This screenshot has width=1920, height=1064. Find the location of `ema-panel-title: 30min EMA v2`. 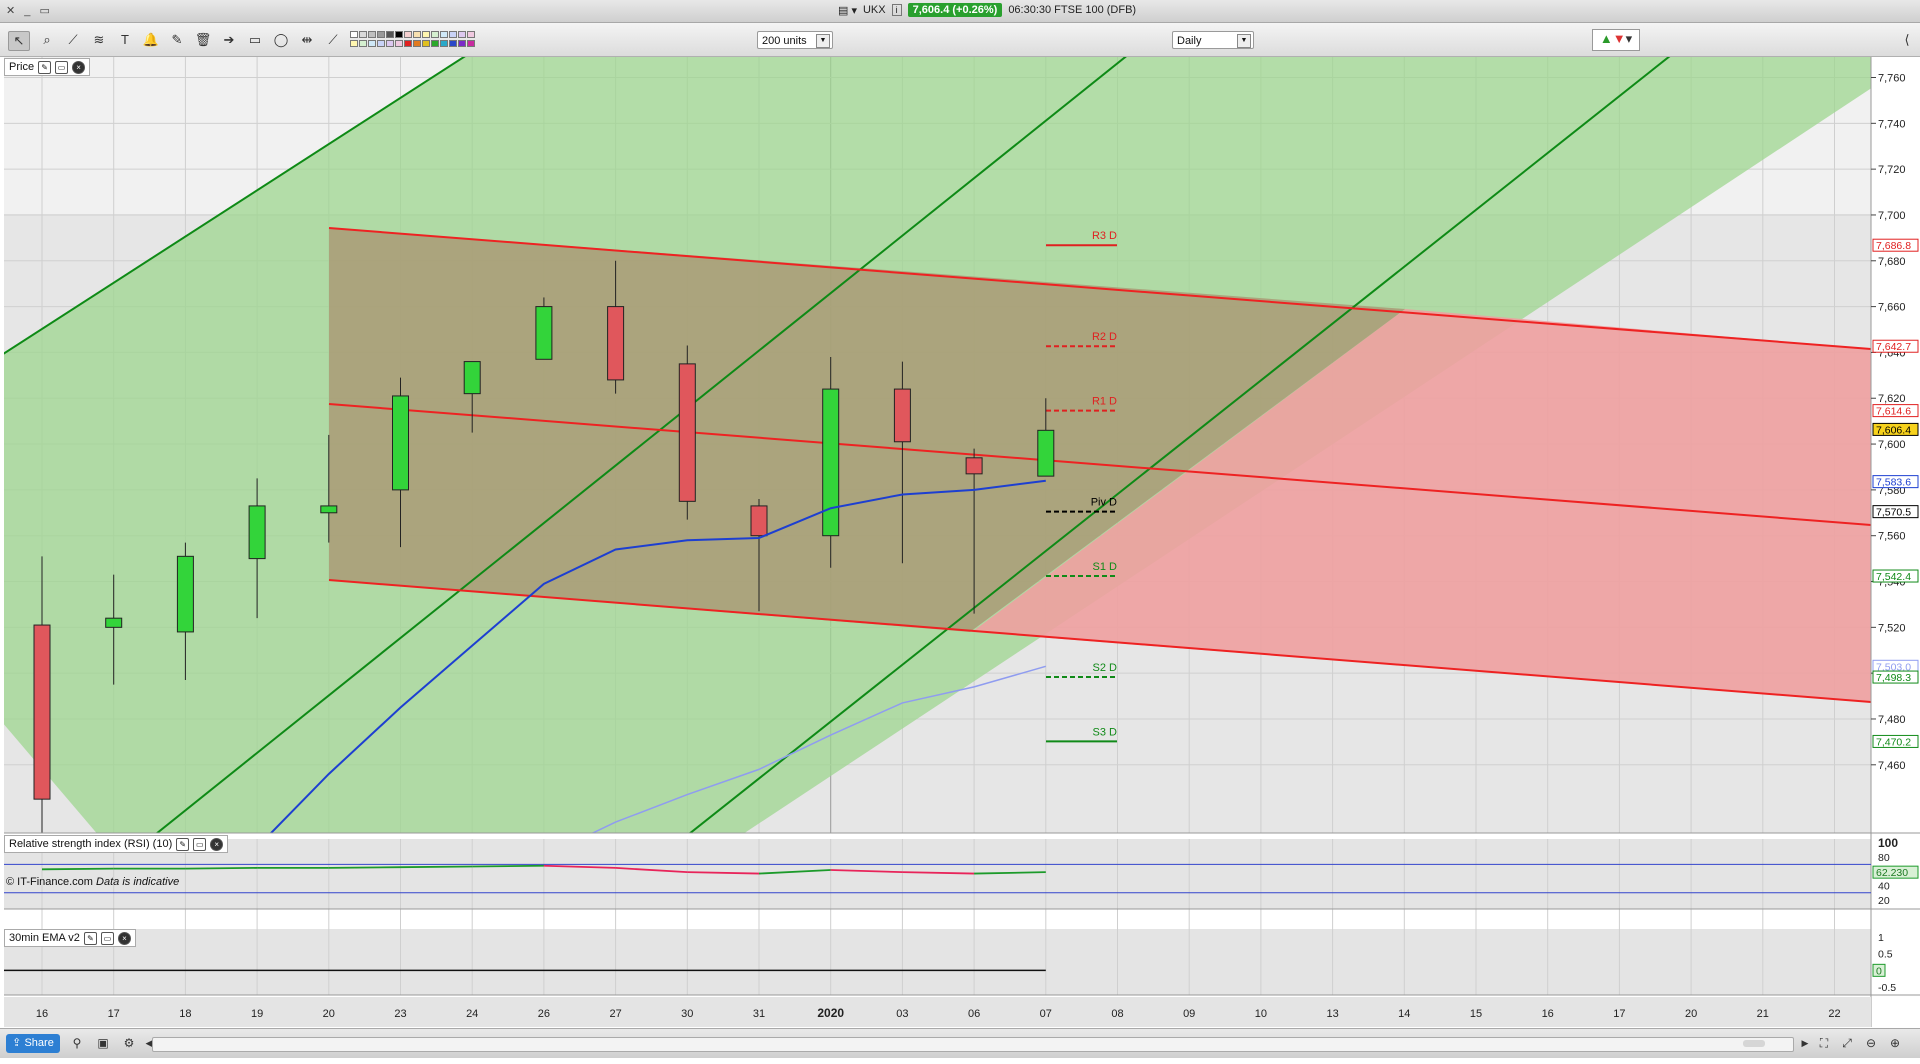

ema-panel-title: 30min EMA v2 is located at coordinates (44, 938).